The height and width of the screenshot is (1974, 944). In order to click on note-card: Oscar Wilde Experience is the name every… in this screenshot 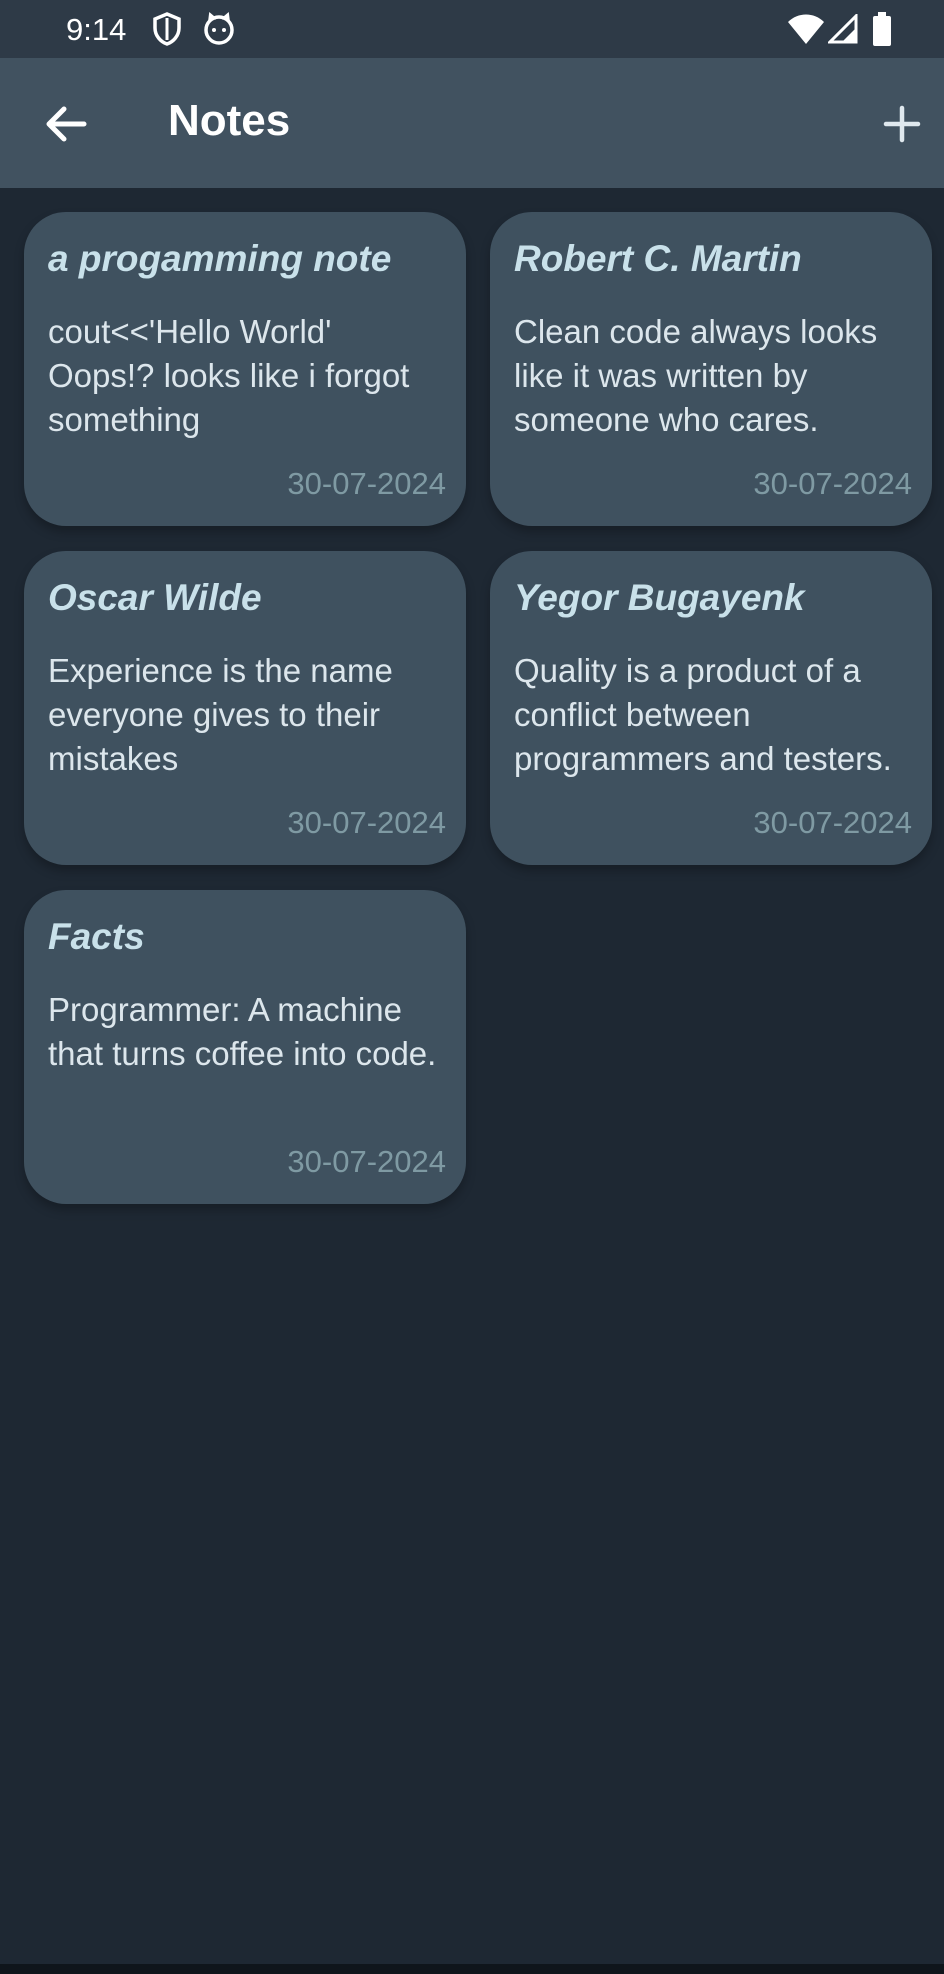, I will do `click(245, 708)`.